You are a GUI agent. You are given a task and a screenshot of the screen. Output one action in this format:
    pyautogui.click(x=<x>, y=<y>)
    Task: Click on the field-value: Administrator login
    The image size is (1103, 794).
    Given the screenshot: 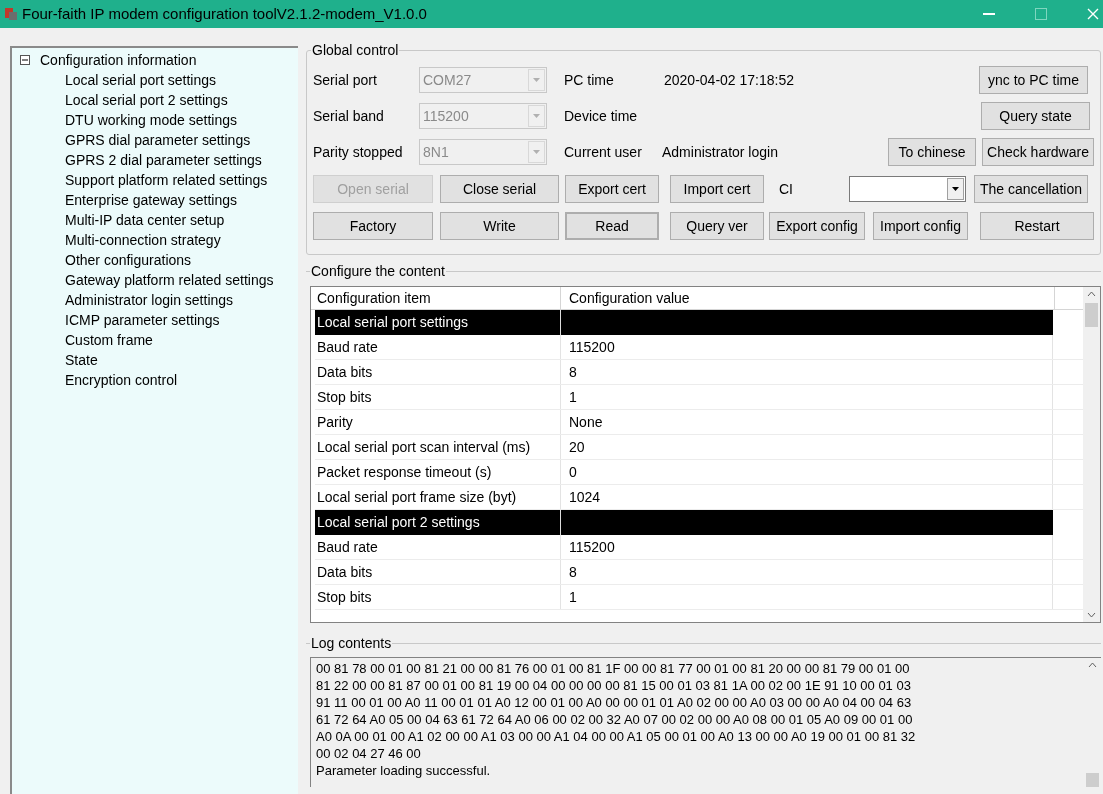 What is the action you would take?
    pyautogui.click(x=720, y=152)
    